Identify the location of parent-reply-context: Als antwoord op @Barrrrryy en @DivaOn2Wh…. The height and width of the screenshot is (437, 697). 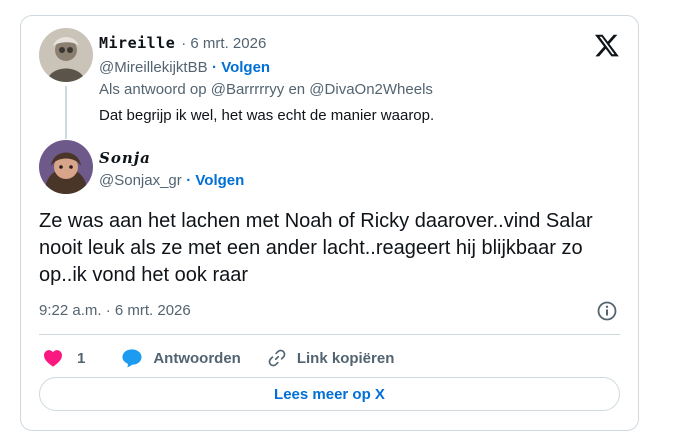
(266, 89).